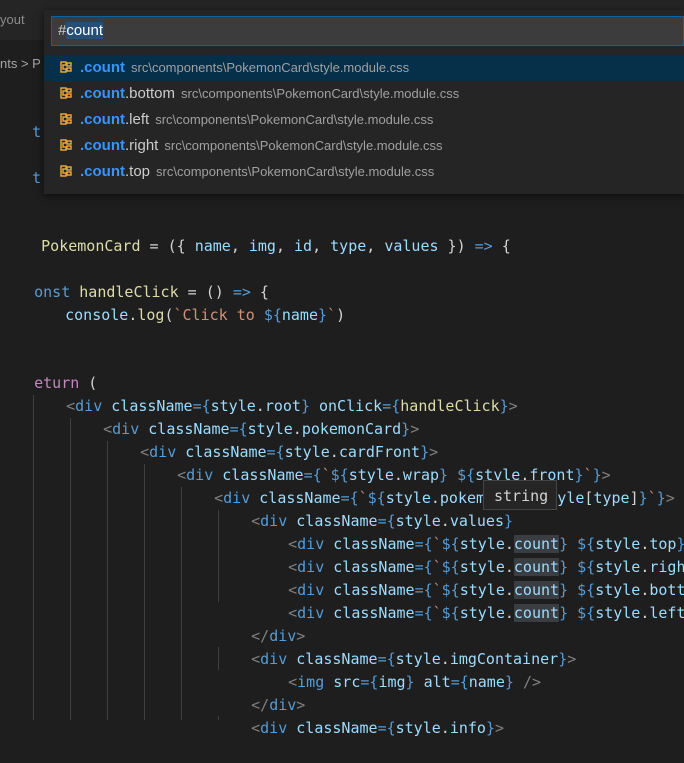 The image size is (684, 763). What do you see at coordinates (437, 682) in the screenshot?
I see `code-token: alt` at bounding box center [437, 682].